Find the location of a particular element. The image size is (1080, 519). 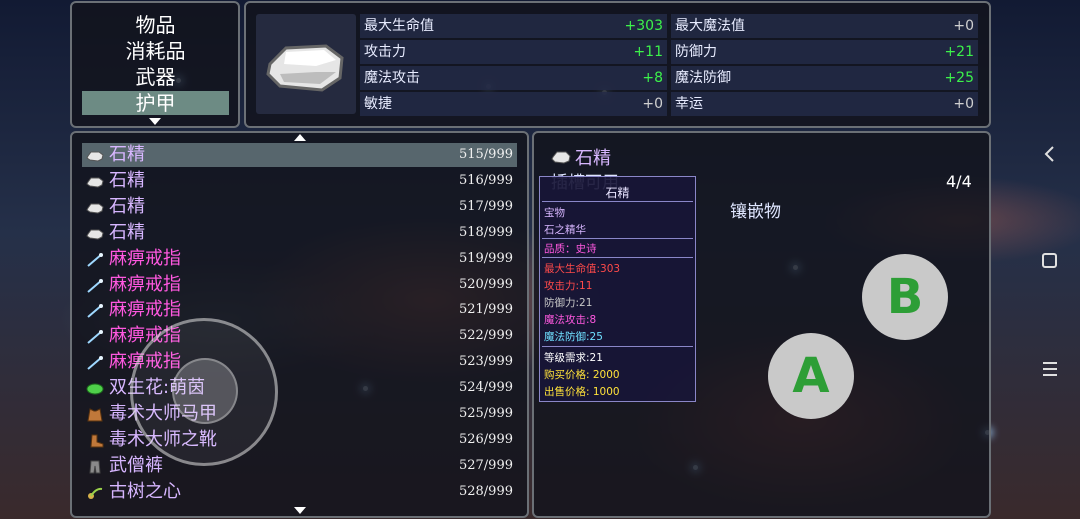

leaf-icon is located at coordinates (95, 388).